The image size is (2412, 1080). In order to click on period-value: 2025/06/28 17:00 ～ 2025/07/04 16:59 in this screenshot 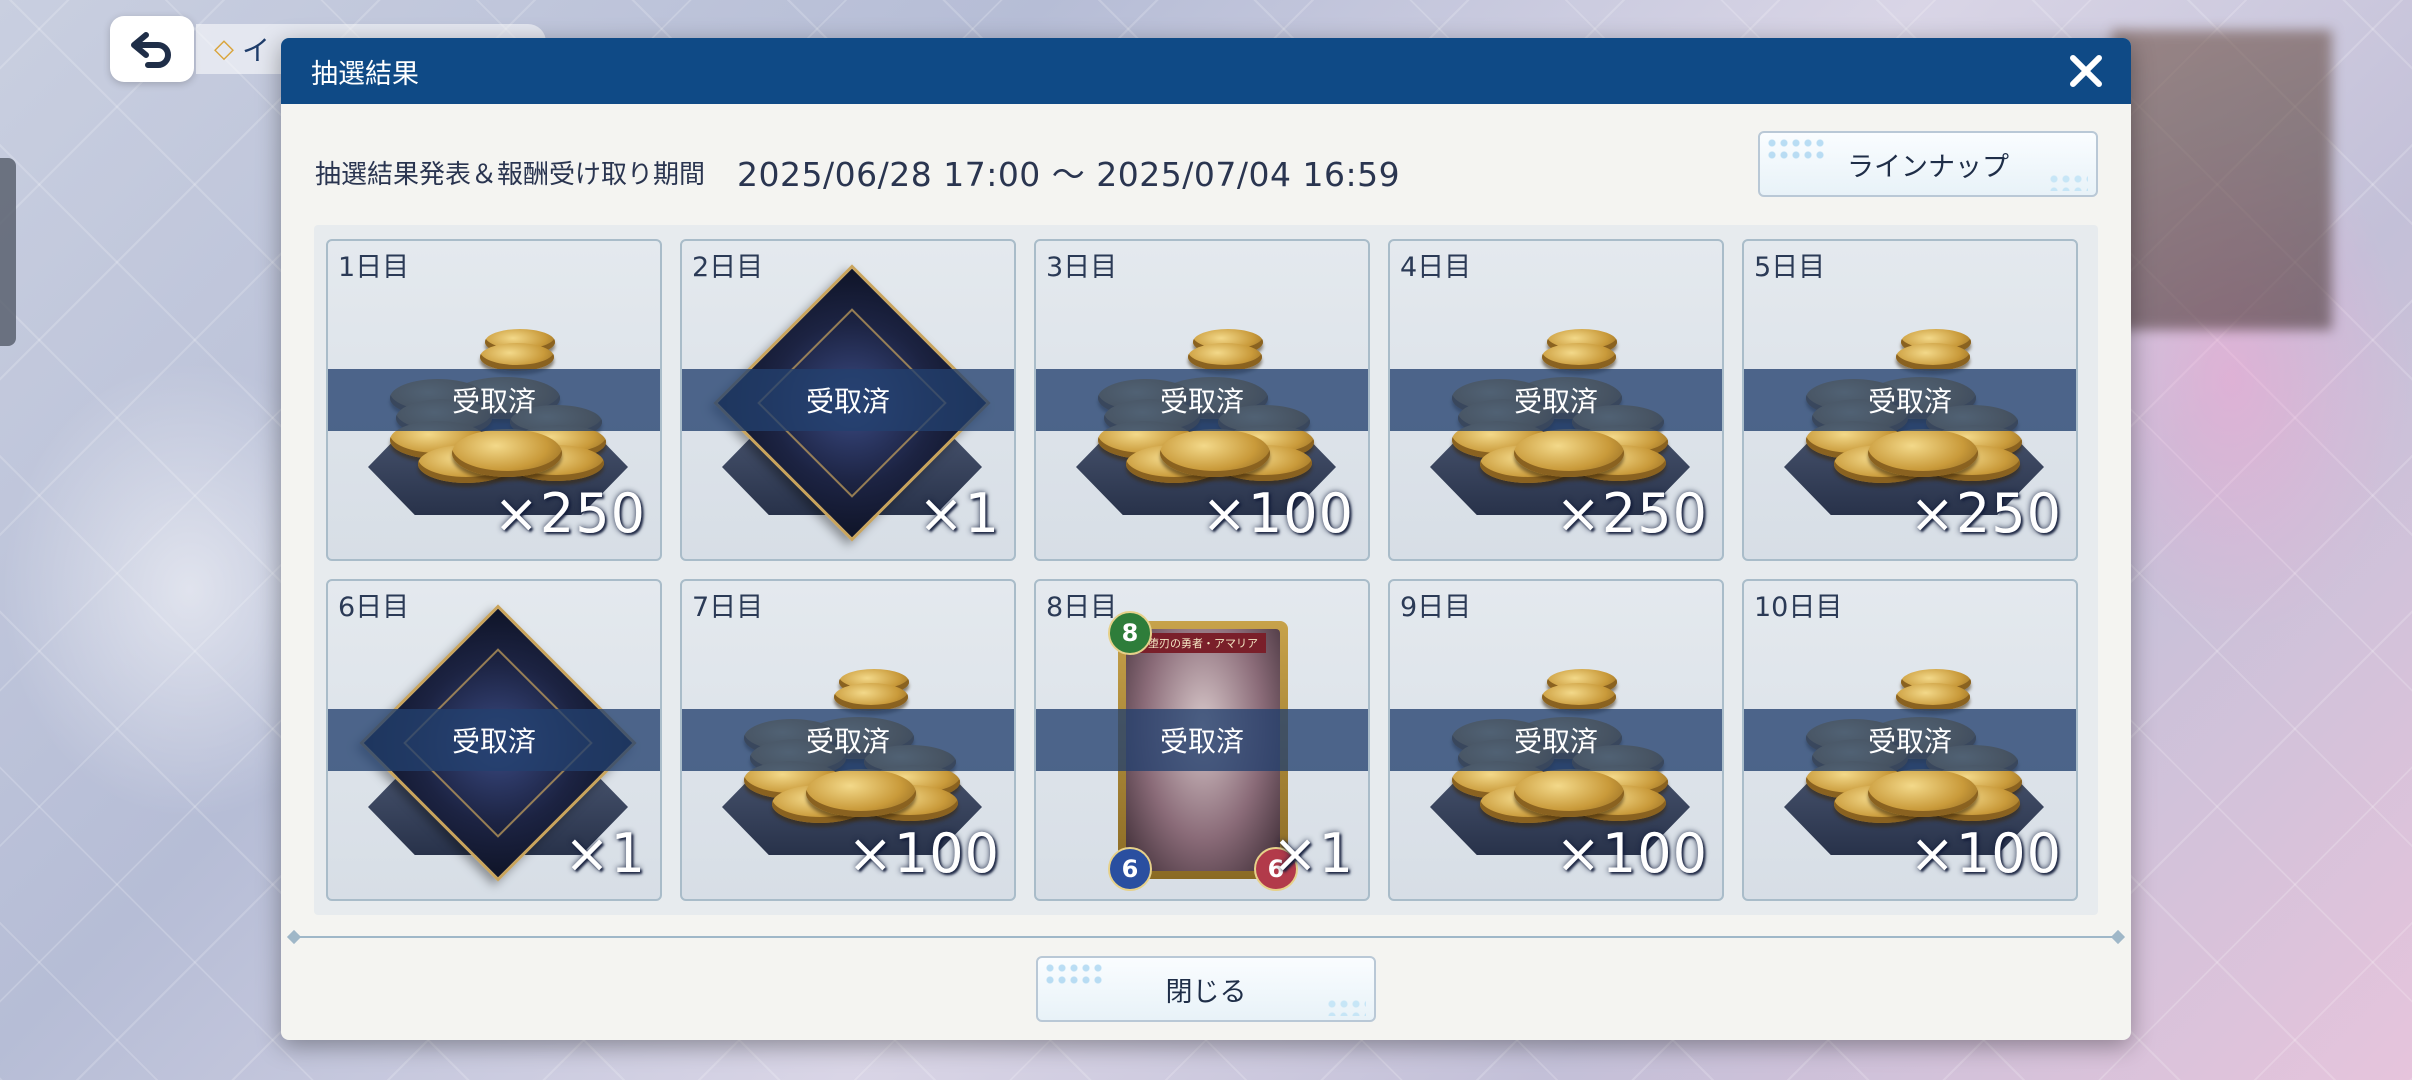, I will do `click(1069, 174)`.